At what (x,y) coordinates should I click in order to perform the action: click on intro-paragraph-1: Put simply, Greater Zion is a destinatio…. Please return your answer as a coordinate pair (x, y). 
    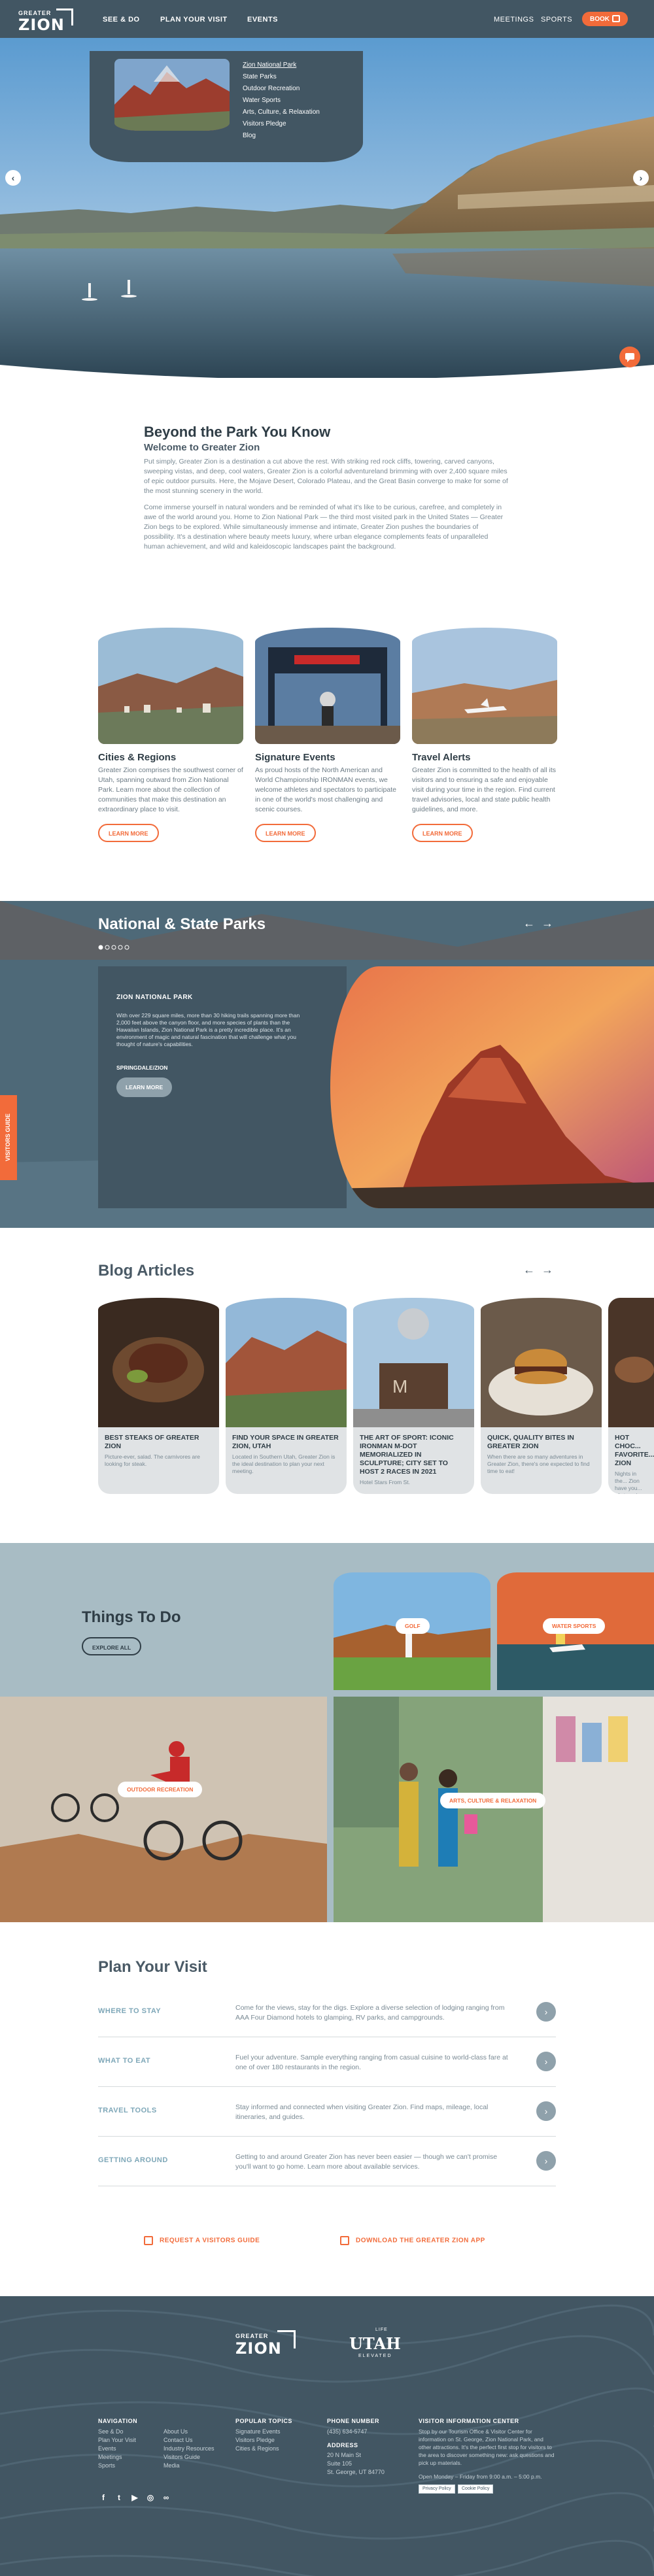
    Looking at the image, I should click on (326, 477).